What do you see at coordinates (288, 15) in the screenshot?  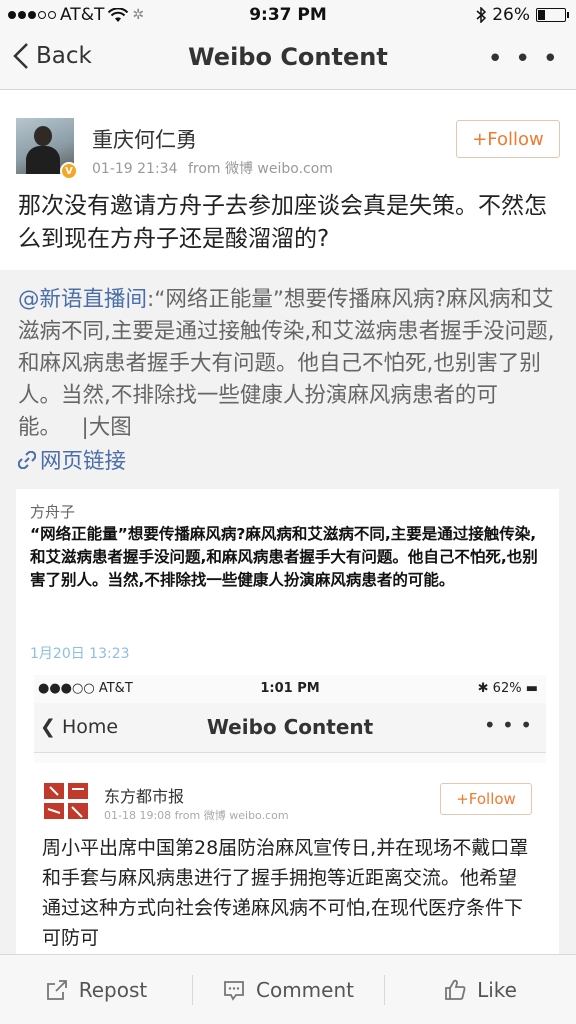 I see `status-bar: AT&T ✲ 9:37 PM 26%` at bounding box center [288, 15].